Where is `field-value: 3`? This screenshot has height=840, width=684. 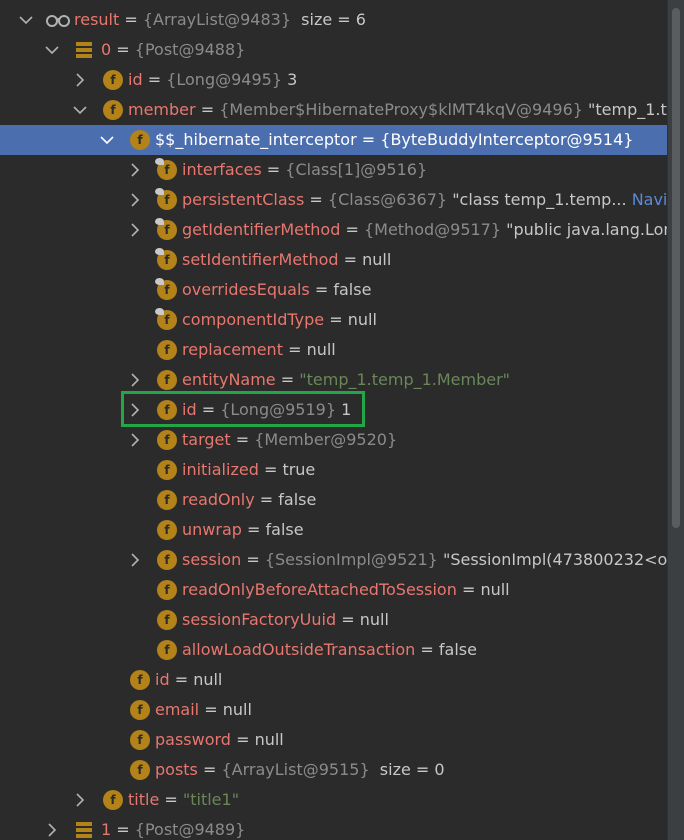
field-value: 3 is located at coordinates (292, 79).